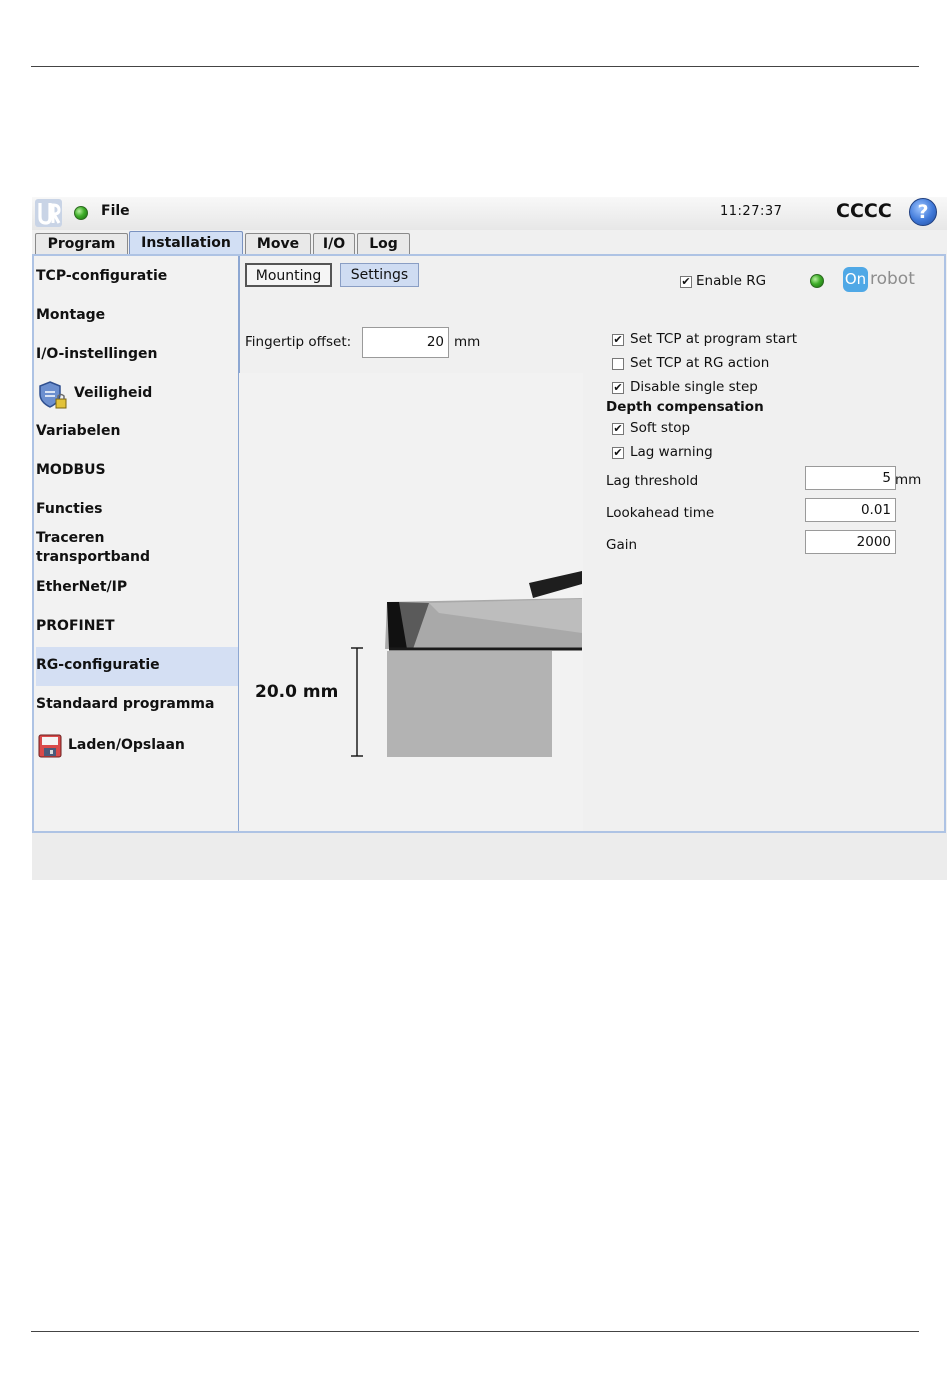 The height and width of the screenshot is (1397, 950). Describe the element at coordinates (618, 364) in the screenshot. I see `set-tcp-rg-action-checkbox` at that location.